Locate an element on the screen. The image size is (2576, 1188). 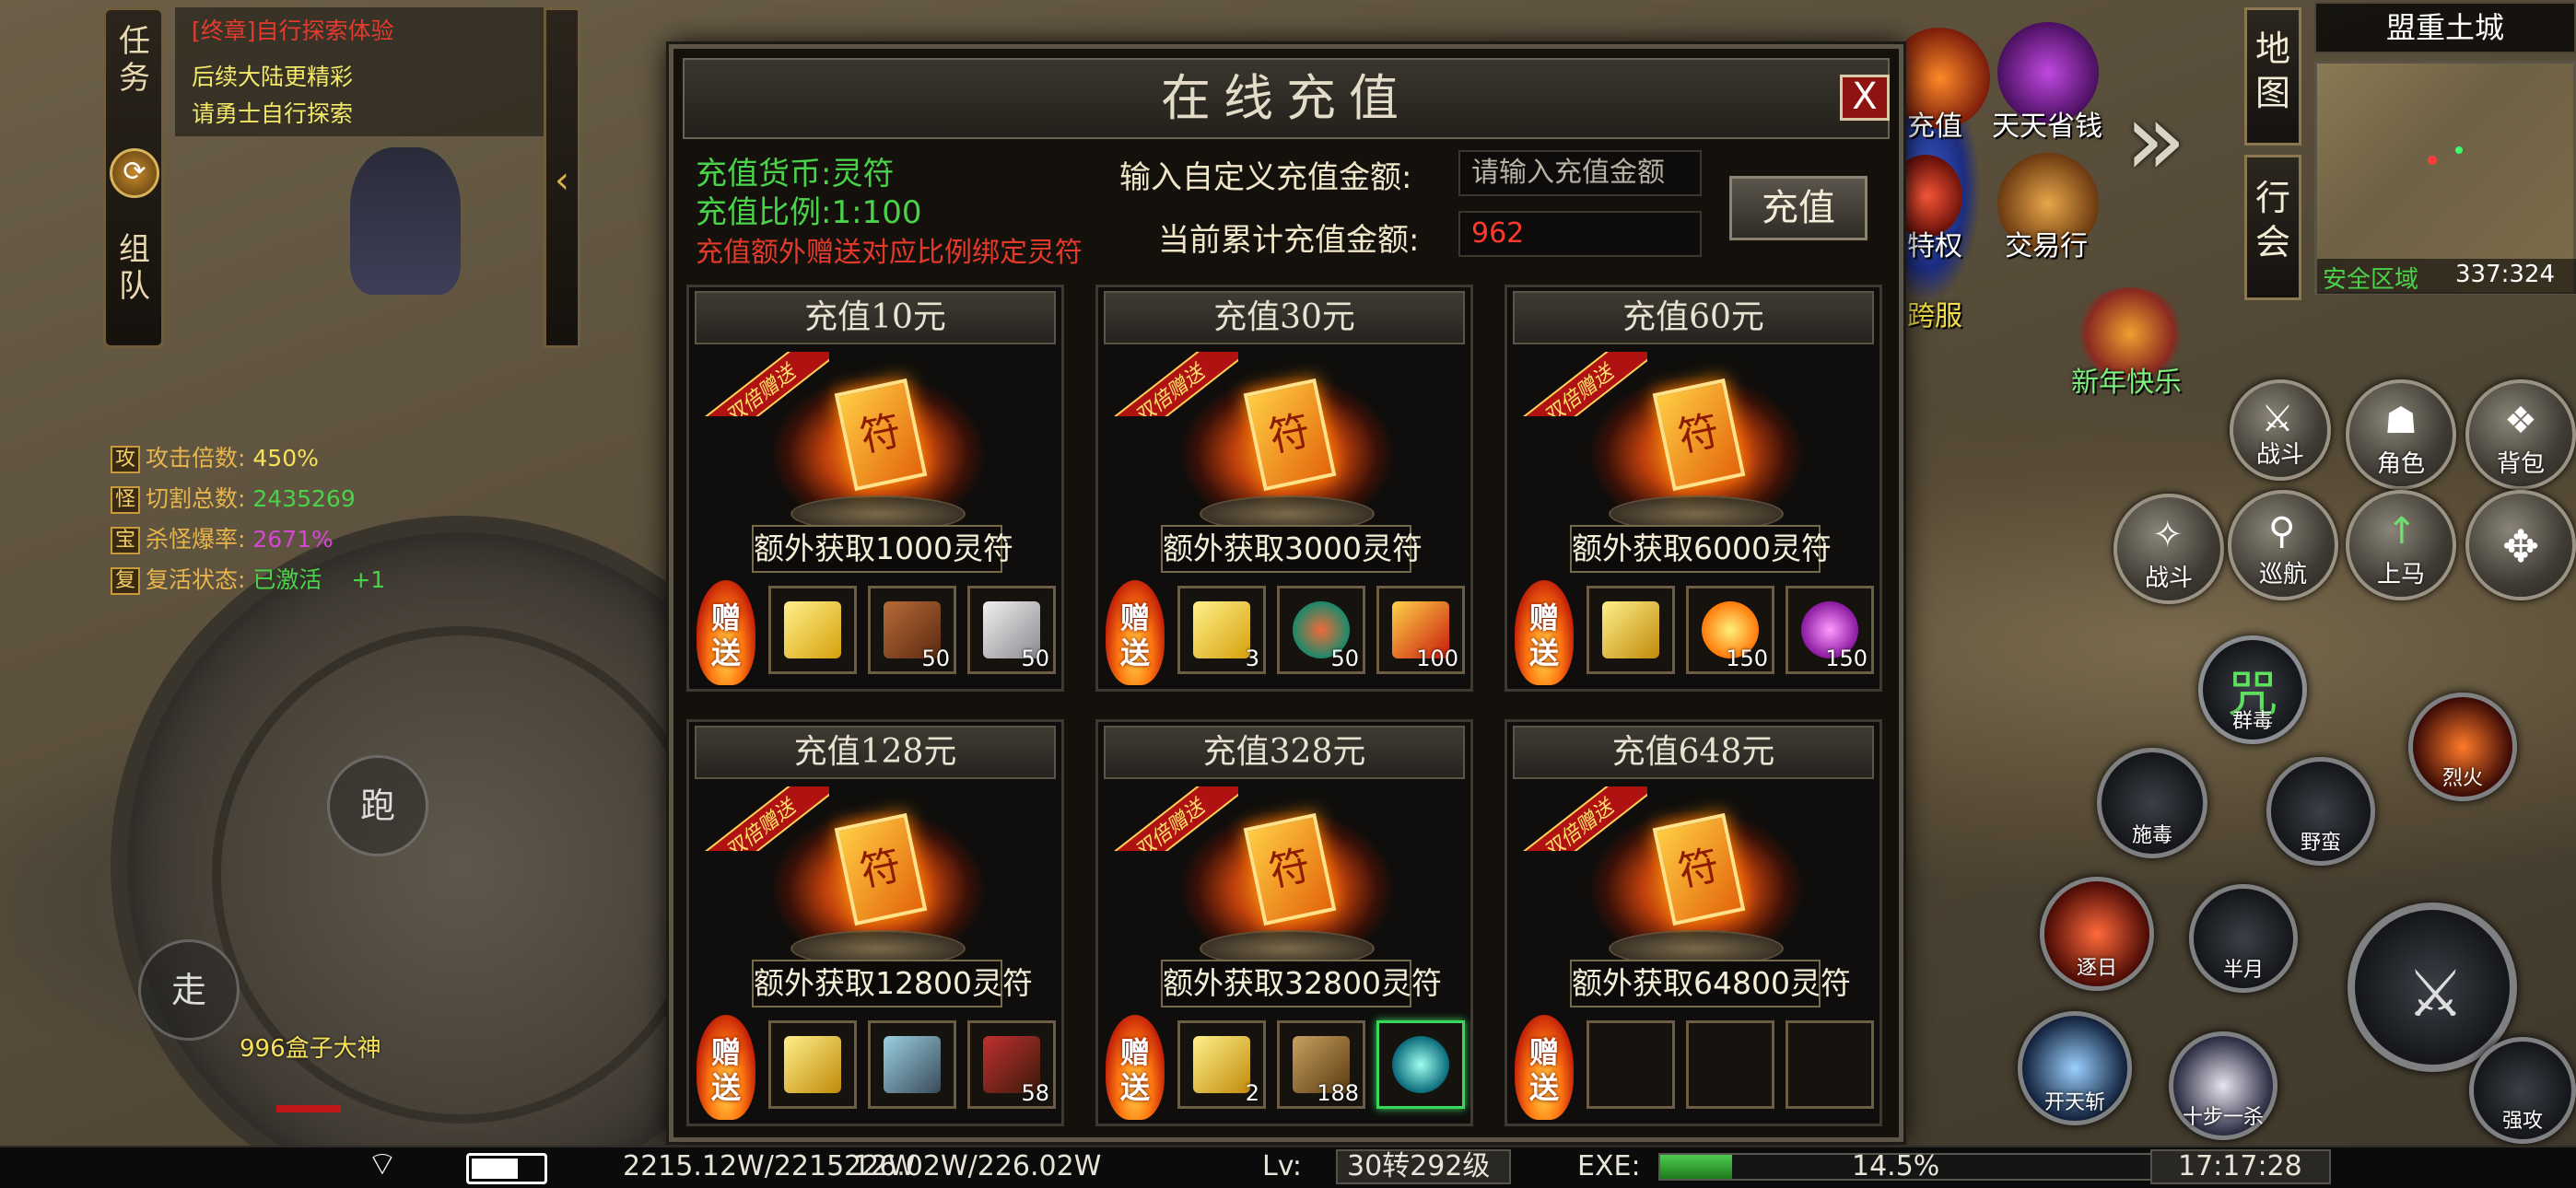
move-arrows-button: ✥ is located at coordinates (2520, 545).